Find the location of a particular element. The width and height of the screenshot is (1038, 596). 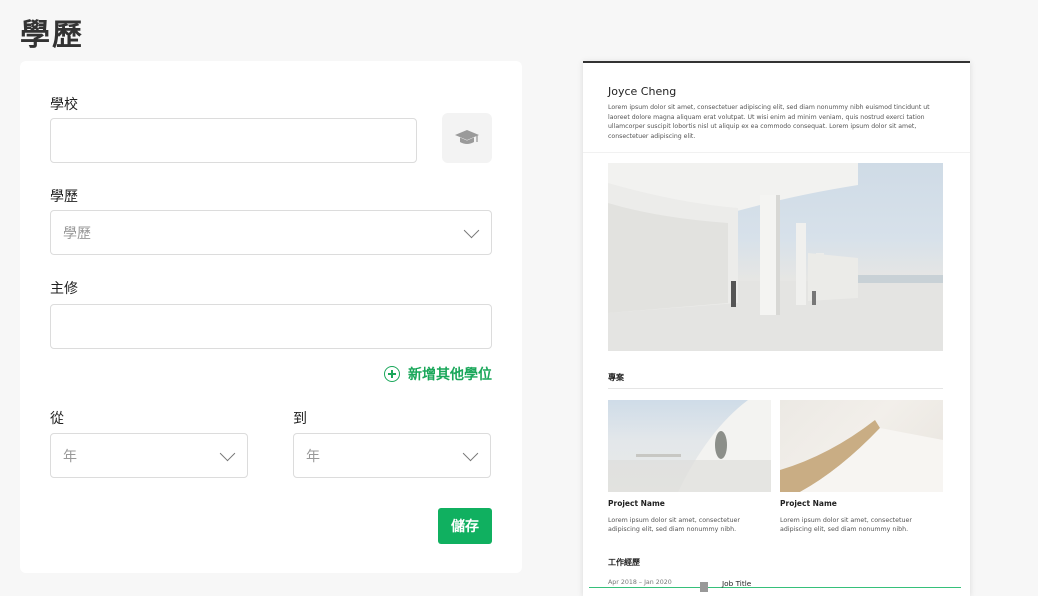

experience-job-title: Job Title is located at coordinates (737, 583).